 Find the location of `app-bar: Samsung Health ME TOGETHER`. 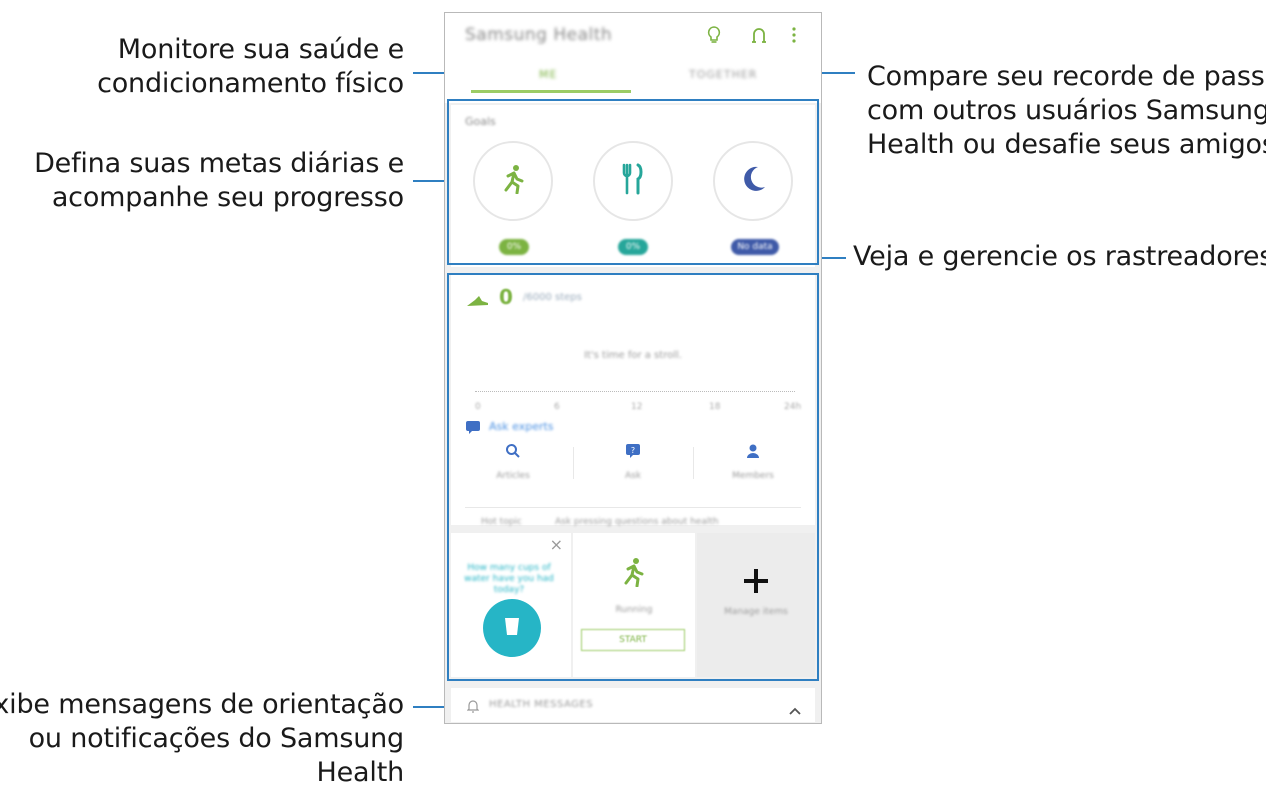

app-bar: Samsung Health ME TOGETHER is located at coordinates (633, 58).